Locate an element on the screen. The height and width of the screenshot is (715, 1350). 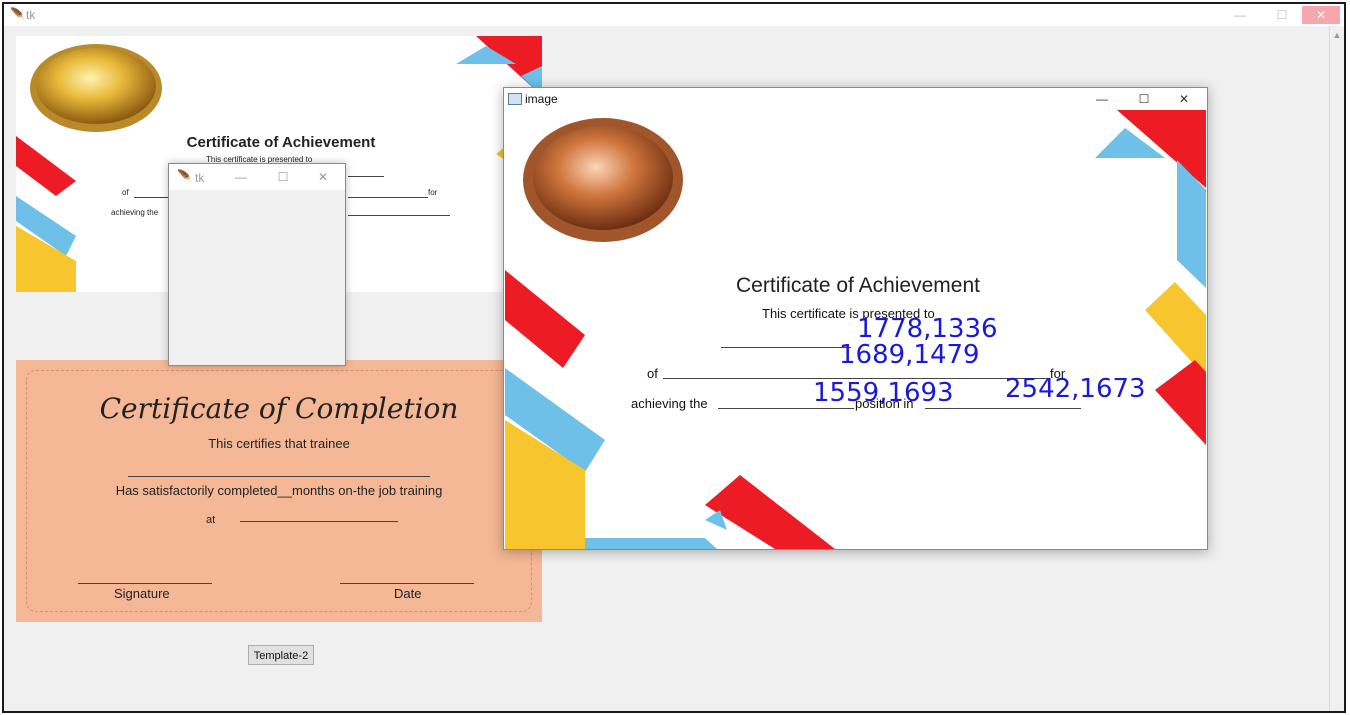
coordinate-label: 2542,1673 is located at coordinates (1075, 389).